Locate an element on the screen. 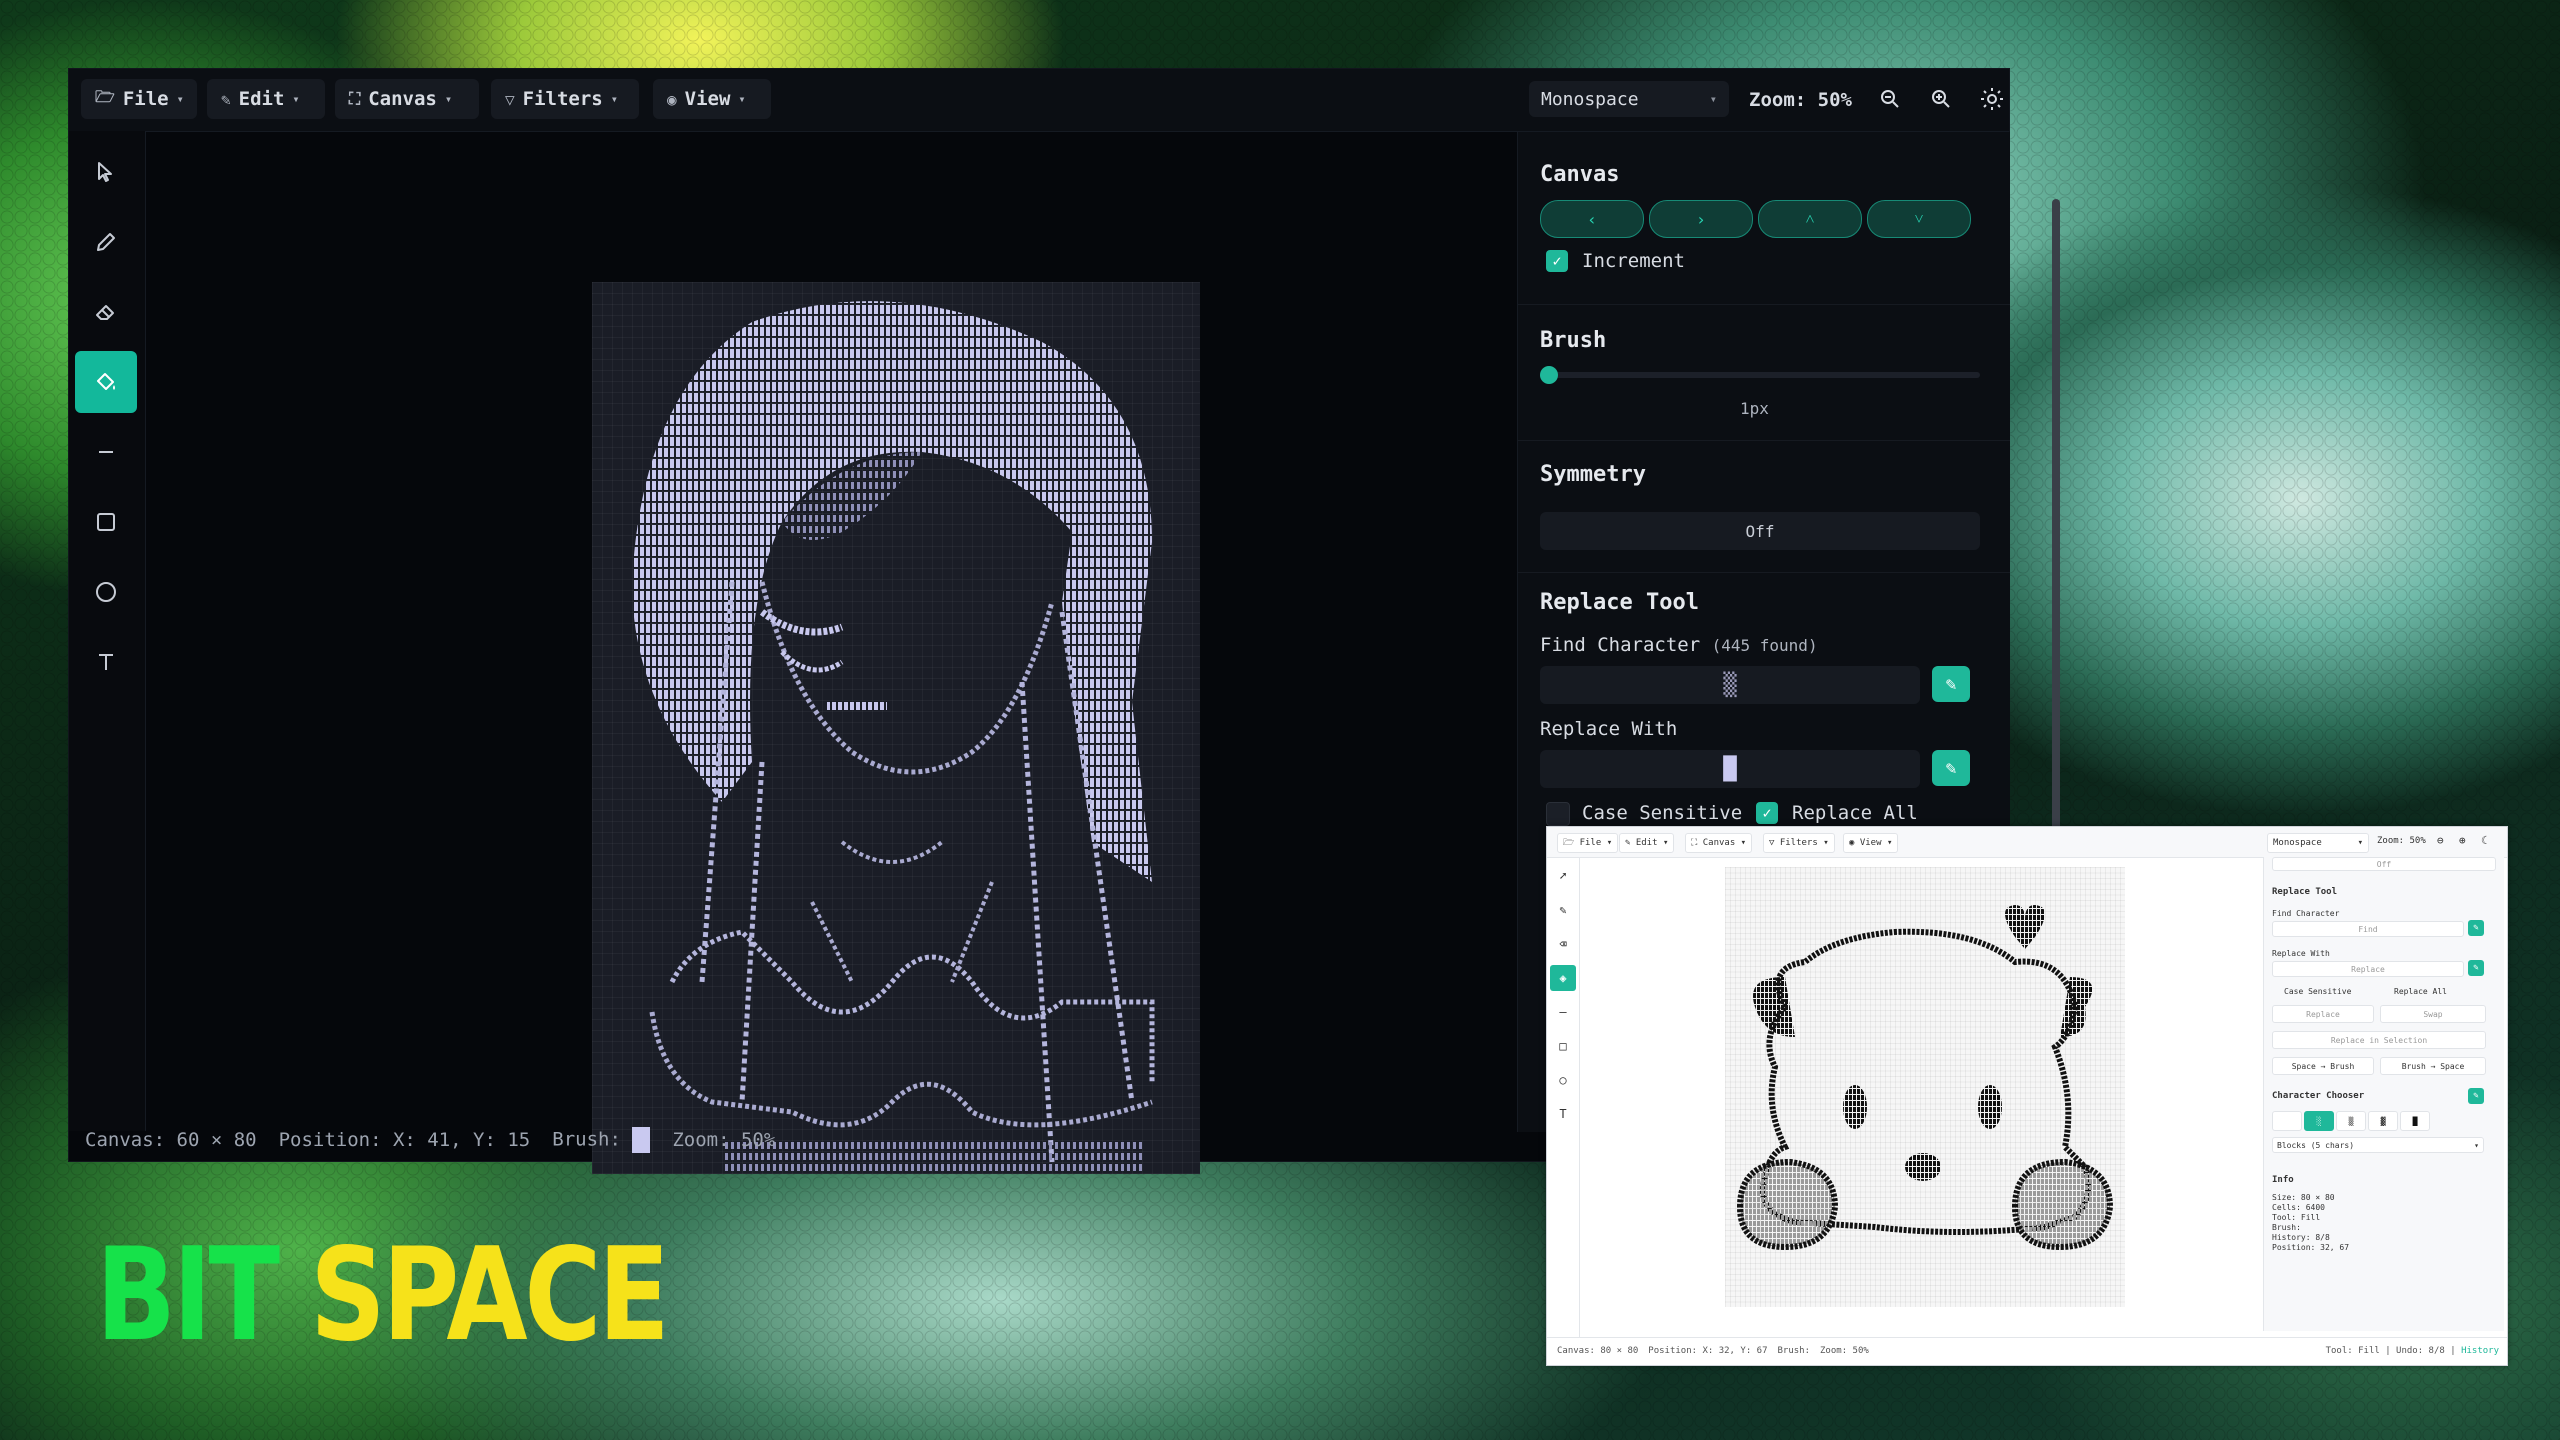 The image size is (2560, 1440). light-char-set-select: Blocks (5 chars) ▾ is located at coordinates (2378, 1145).